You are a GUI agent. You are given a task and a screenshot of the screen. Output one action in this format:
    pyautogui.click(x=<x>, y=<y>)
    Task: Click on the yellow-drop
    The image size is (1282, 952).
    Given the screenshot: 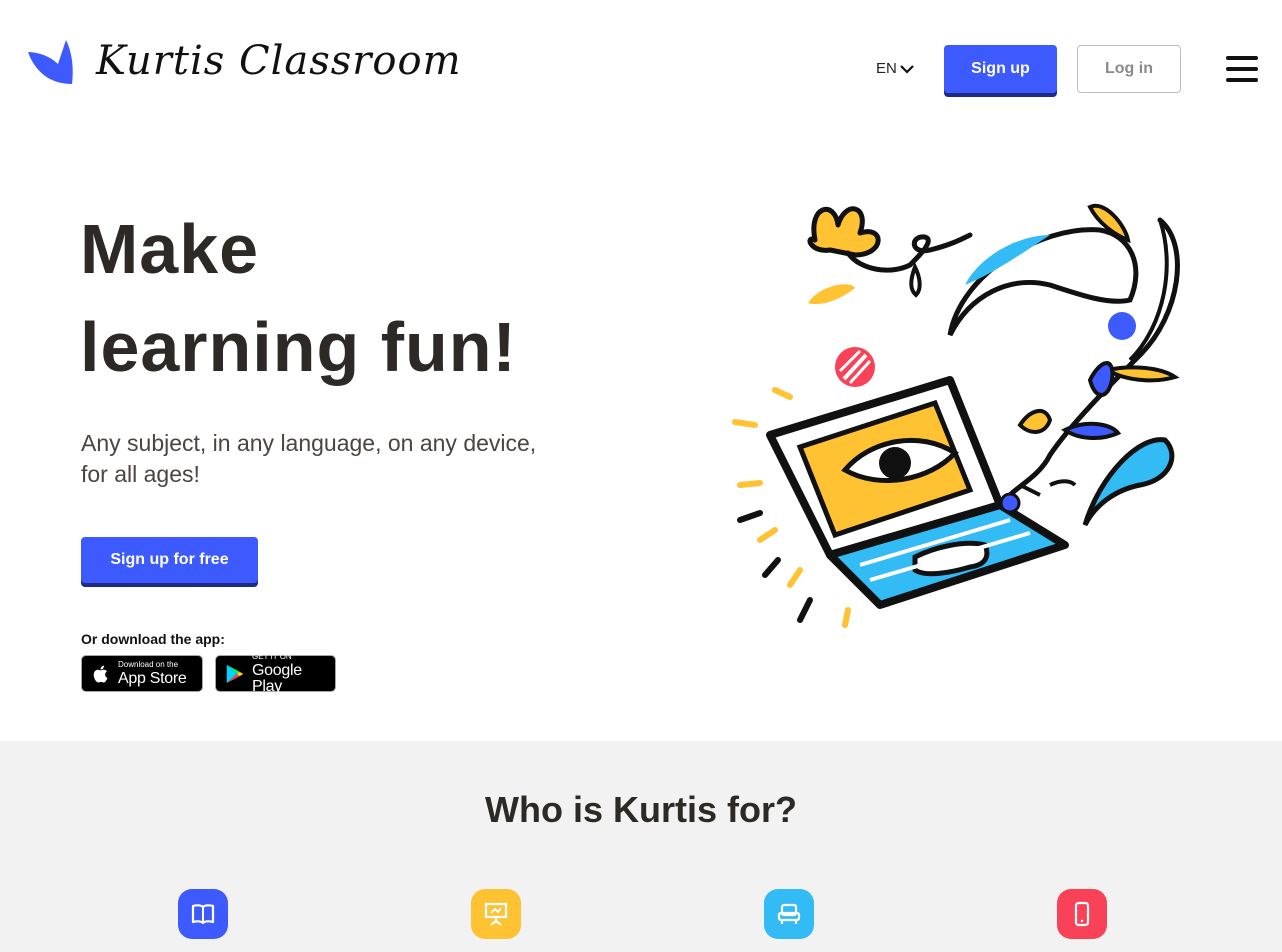 What is the action you would take?
    pyautogui.click(x=831, y=294)
    